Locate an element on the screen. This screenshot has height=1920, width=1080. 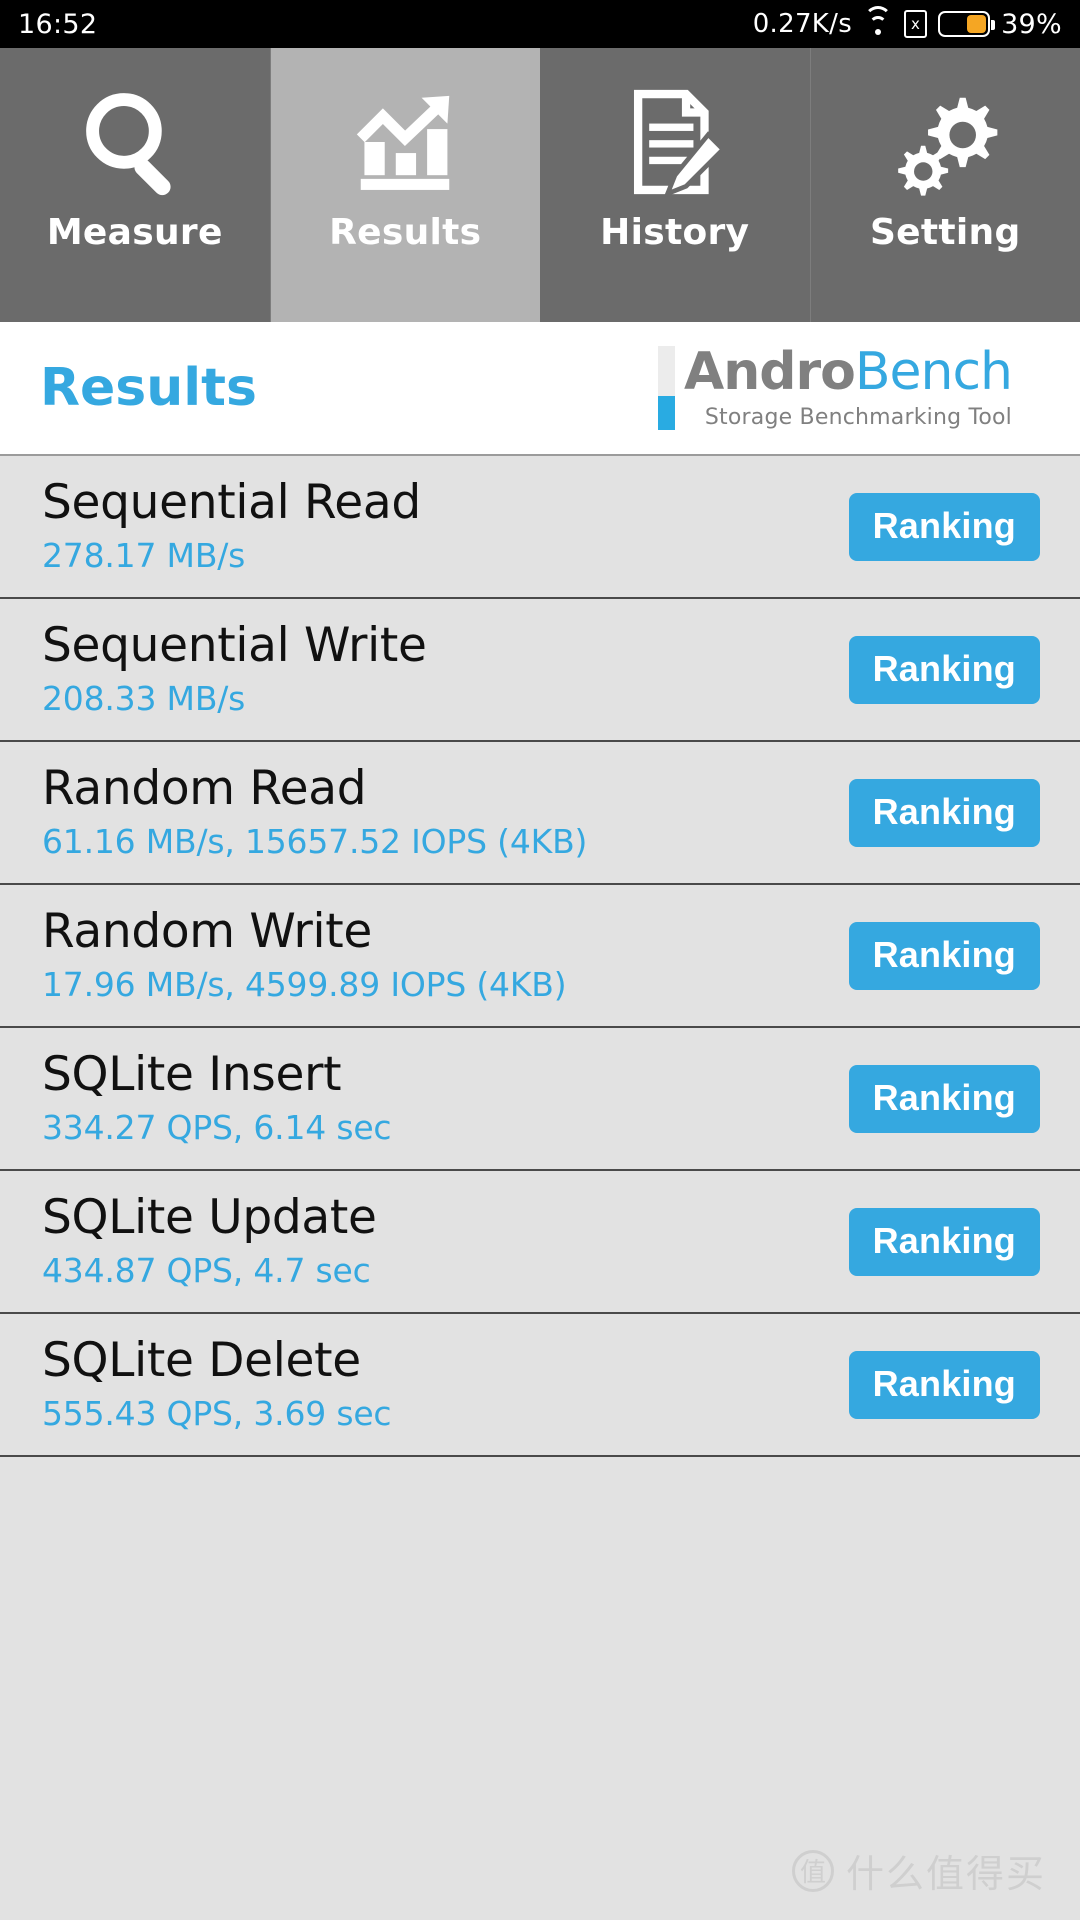
gears-icon is located at coordinates (945, 142).